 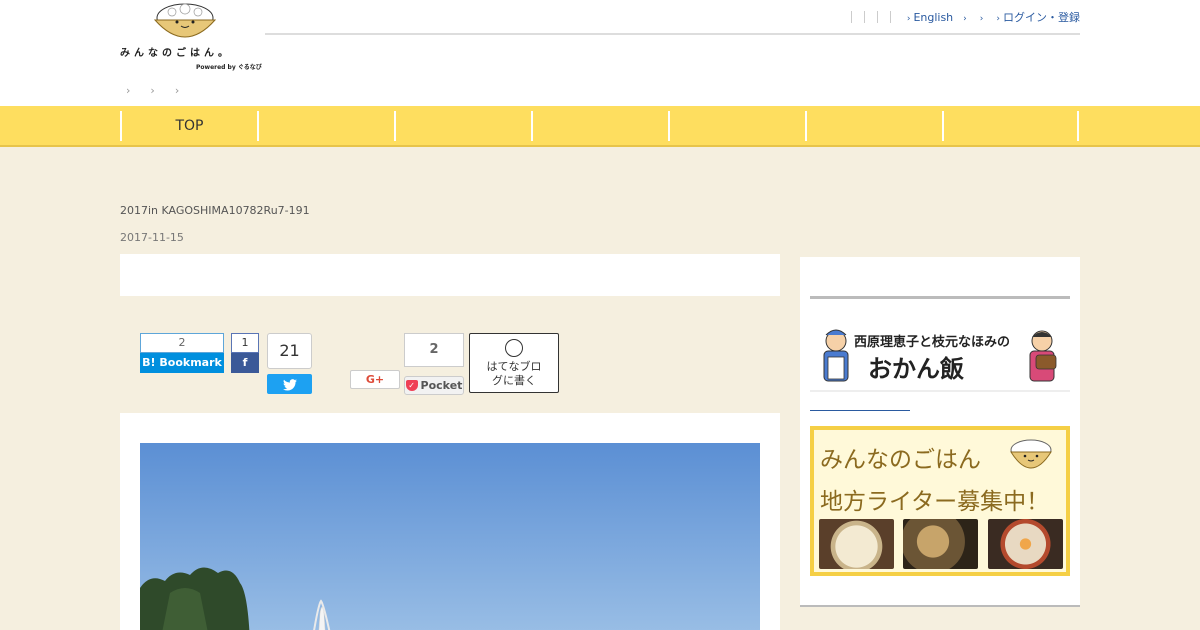 What do you see at coordinates (1025, 544) in the screenshot?
I see `food-photo-bowl` at bounding box center [1025, 544].